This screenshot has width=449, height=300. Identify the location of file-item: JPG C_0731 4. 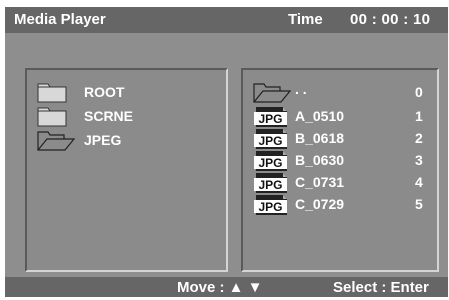
(342, 183).